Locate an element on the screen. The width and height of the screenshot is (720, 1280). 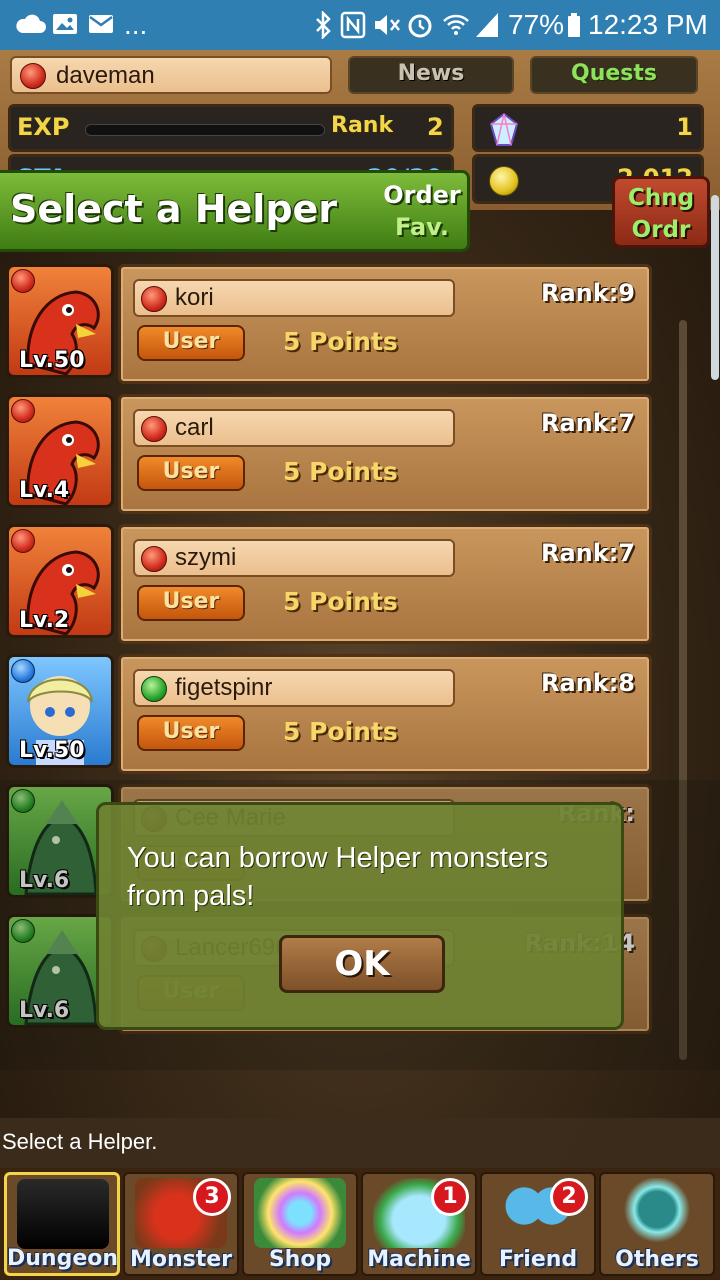
player-name-box: daveman is located at coordinates (171, 75).